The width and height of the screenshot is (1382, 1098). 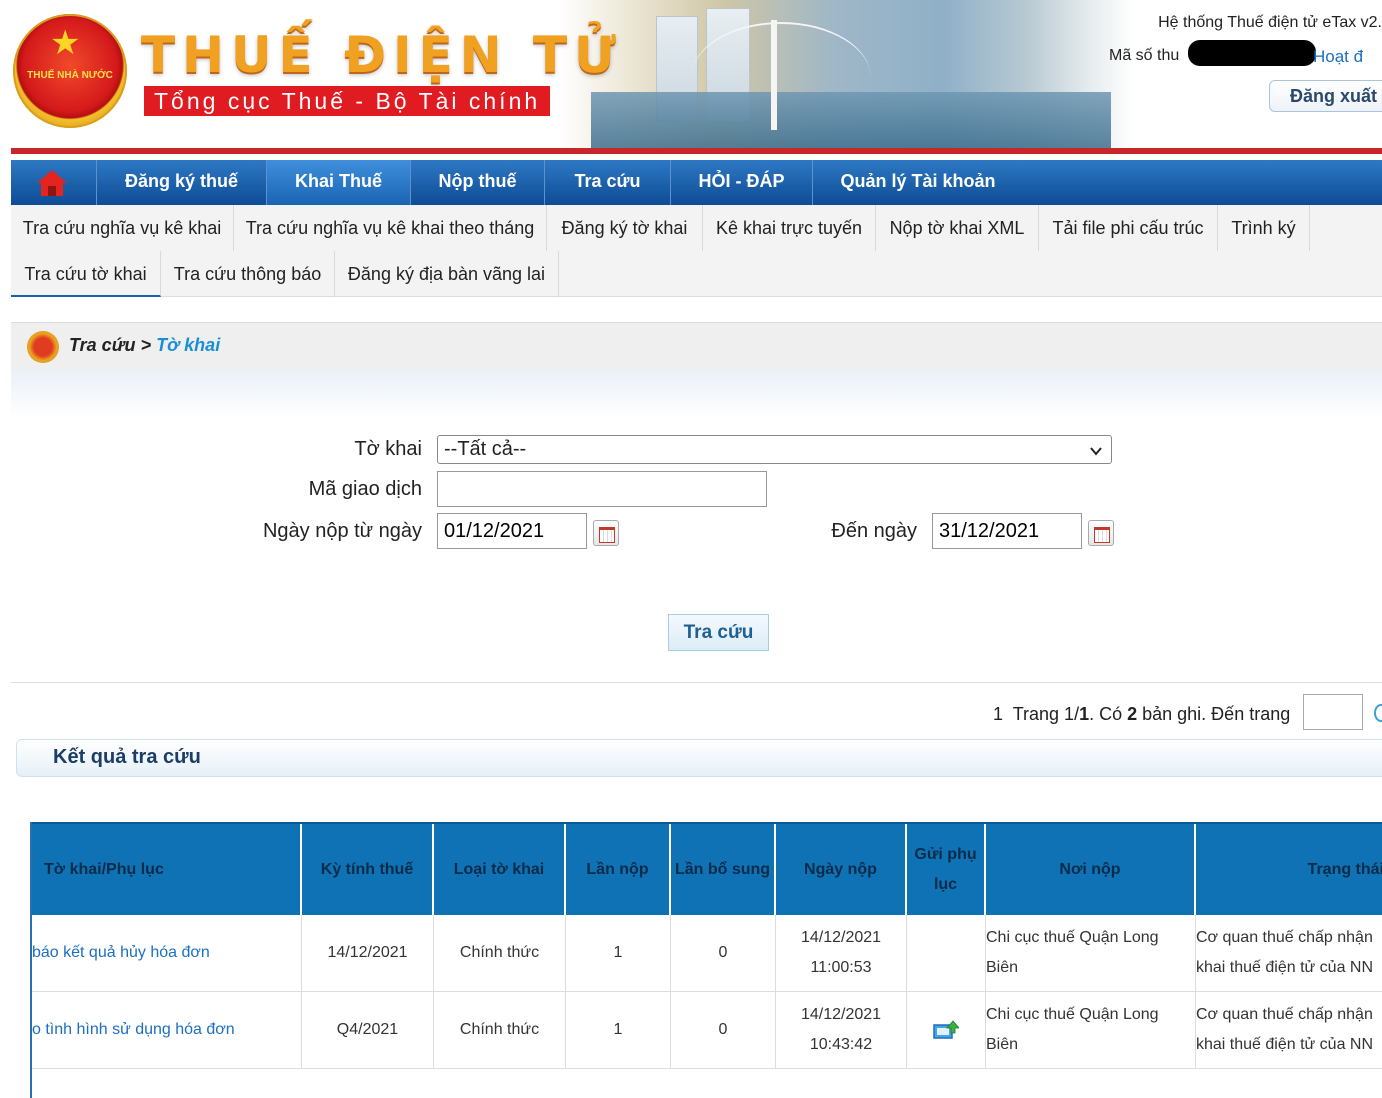 What do you see at coordinates (1270, 22) in the screenshot?
I see `system-name: Hệ thống Thuế điện tử eTax v2.` at bounding box center [1270, 22].